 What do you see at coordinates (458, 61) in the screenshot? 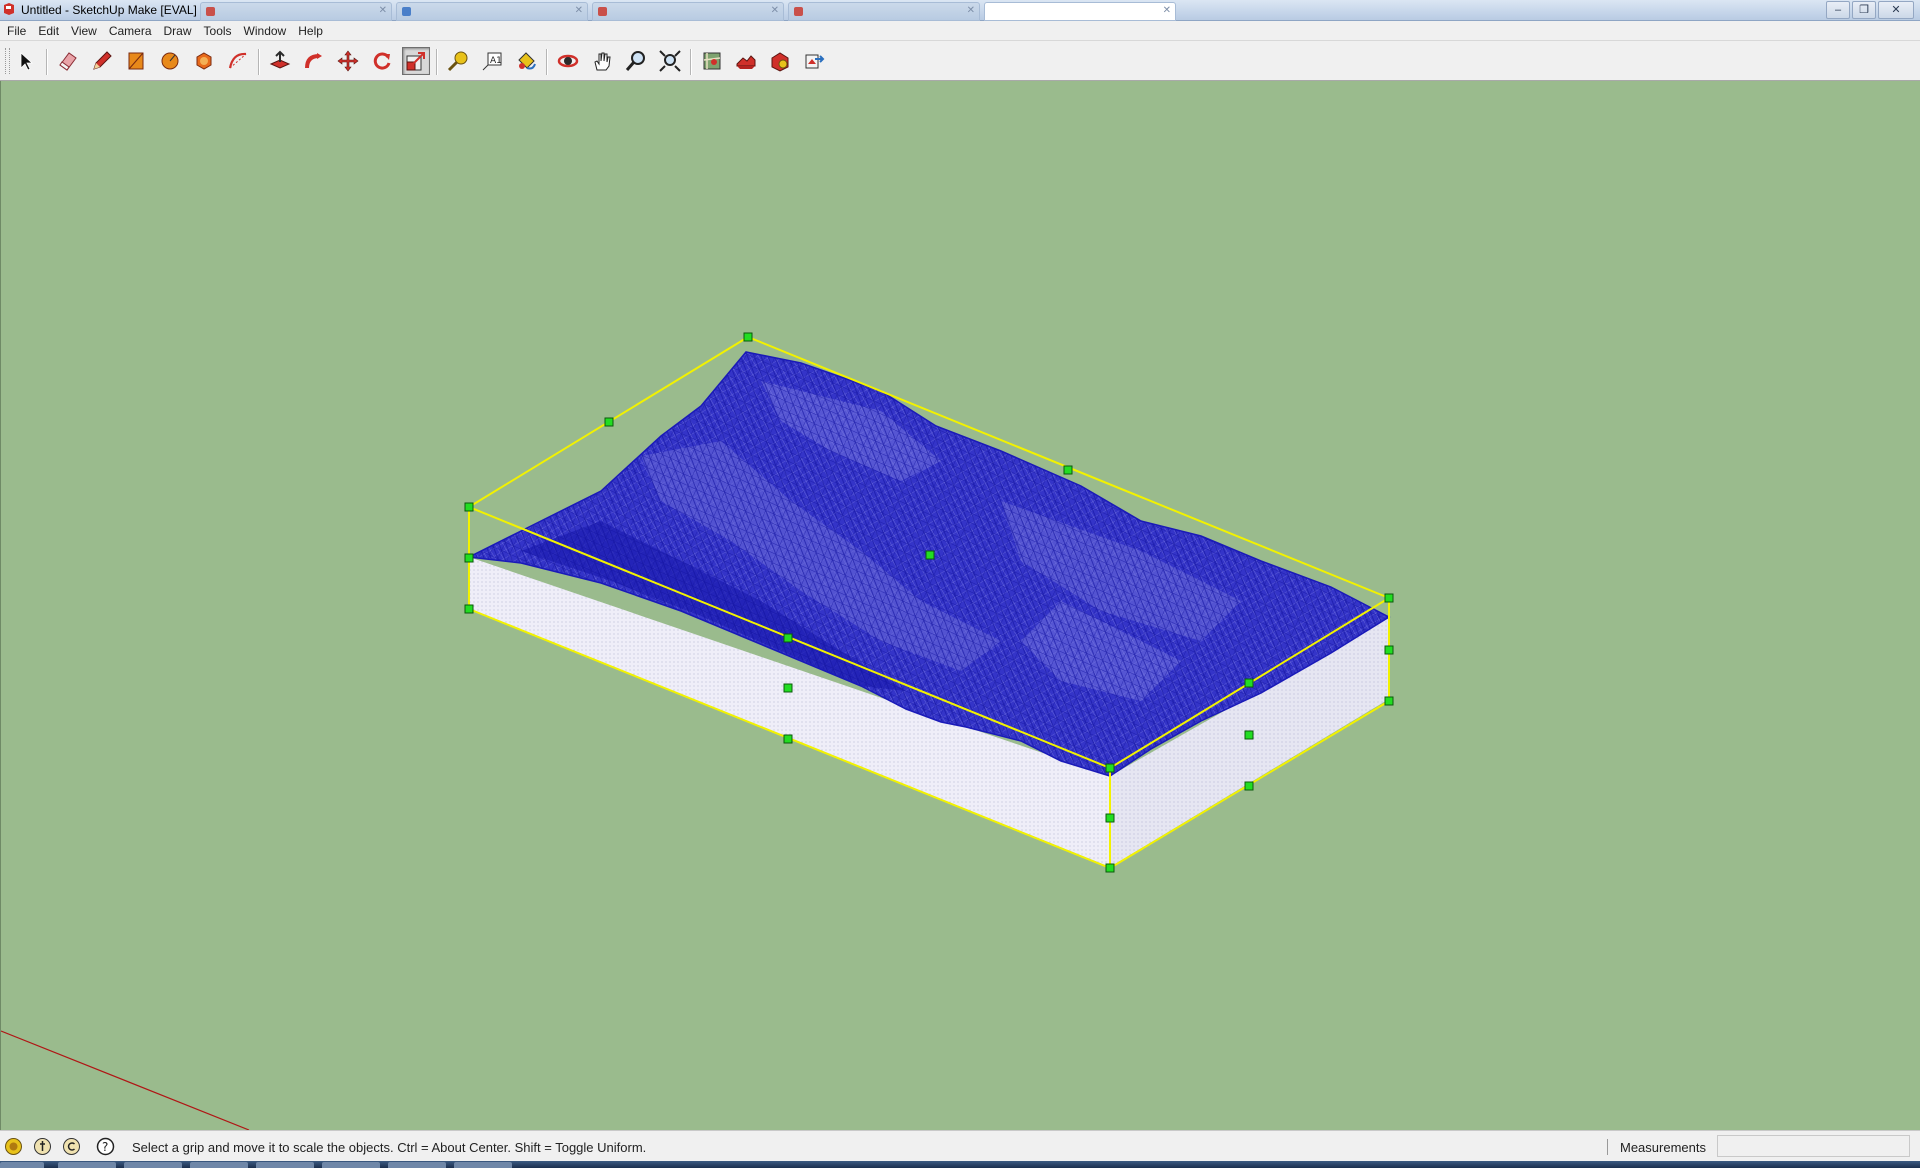
I see `tape-measure-tool` at bounding box center [458, 61].